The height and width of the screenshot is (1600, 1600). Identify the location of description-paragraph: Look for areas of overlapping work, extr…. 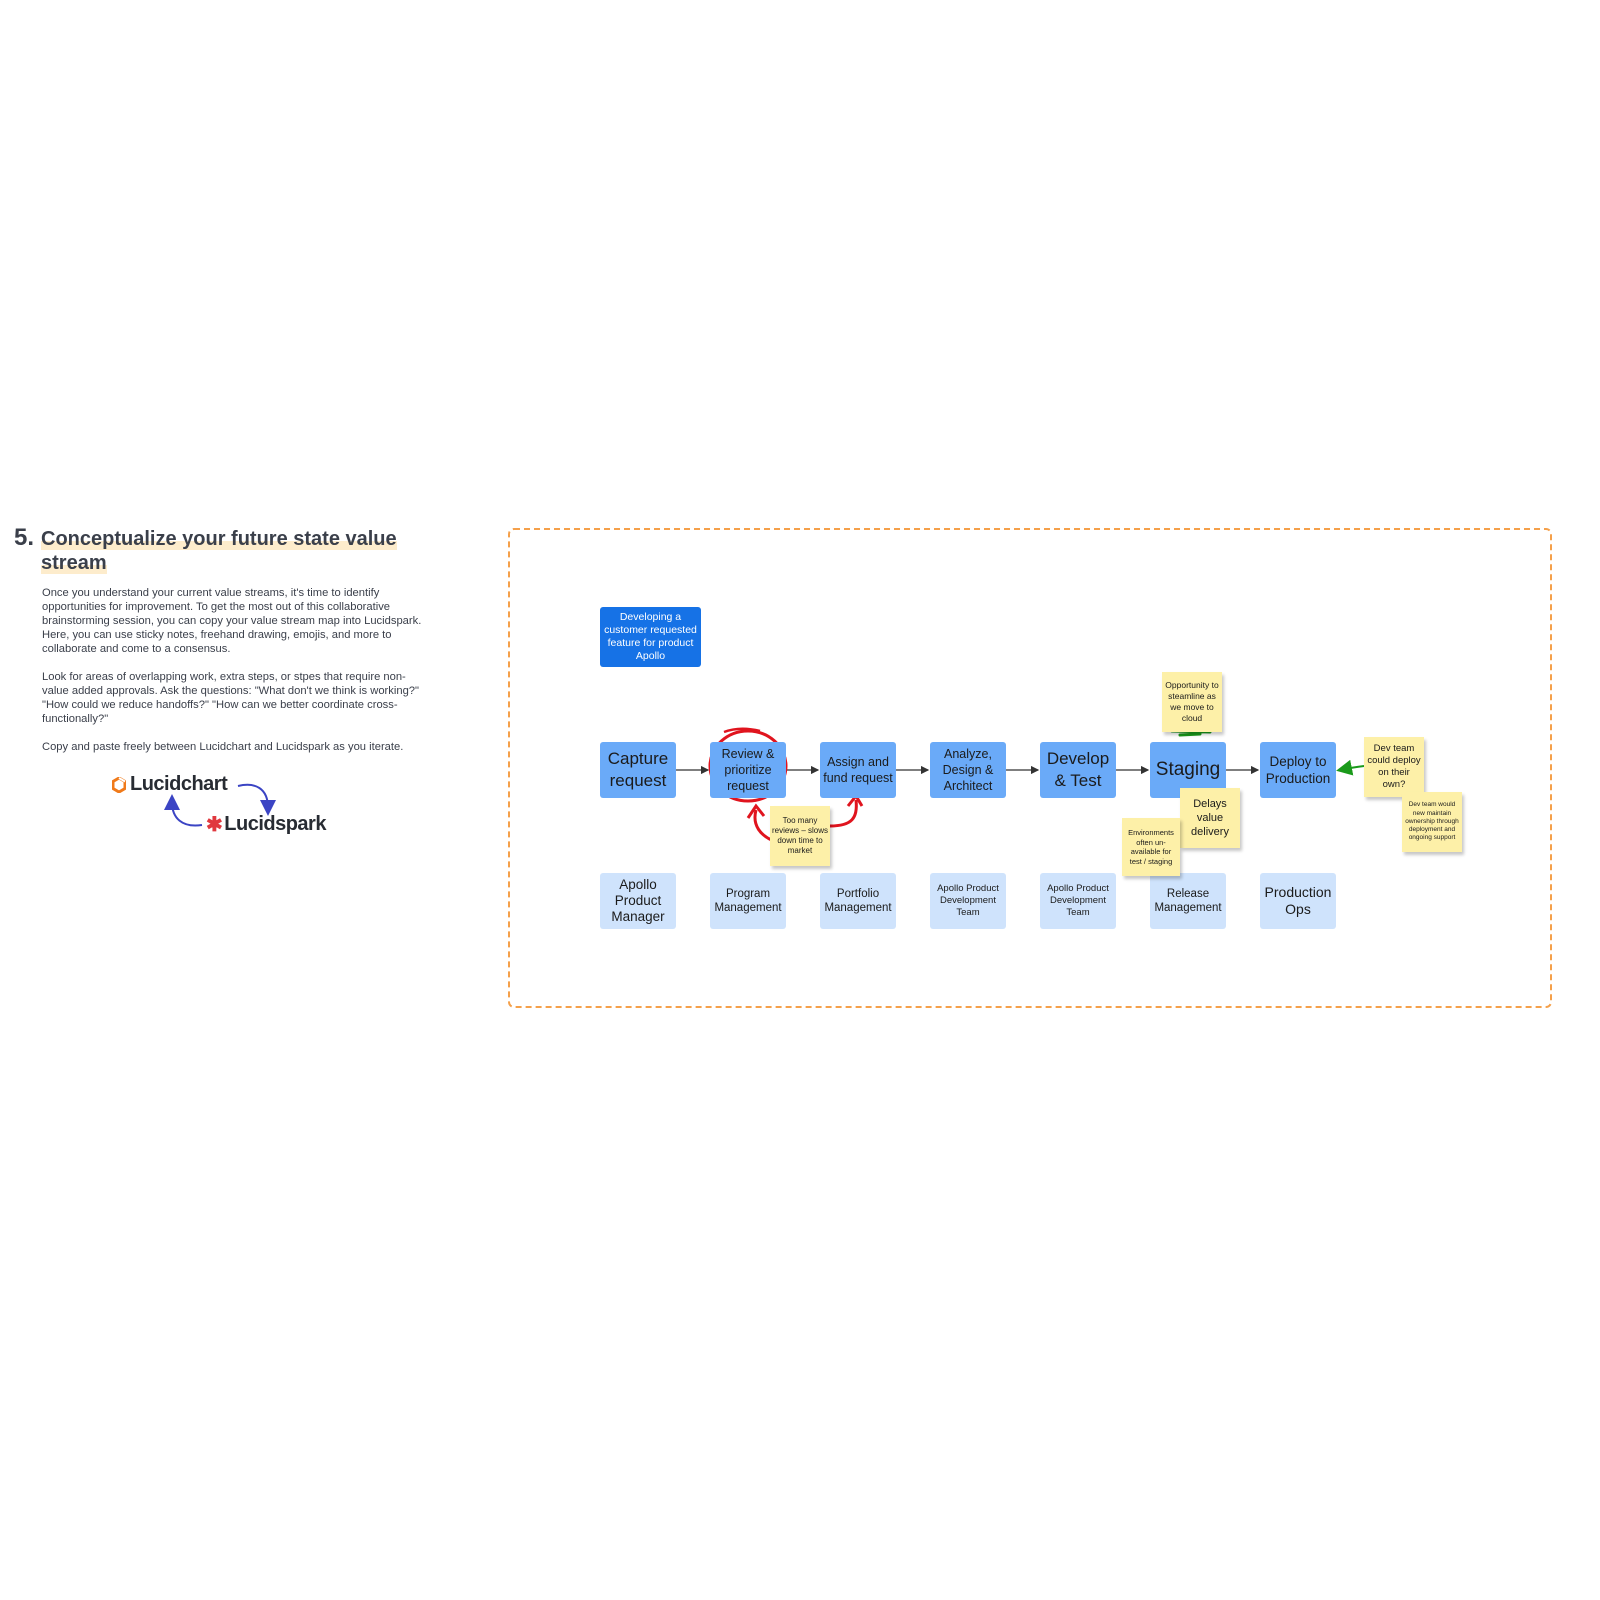
(230, 698).